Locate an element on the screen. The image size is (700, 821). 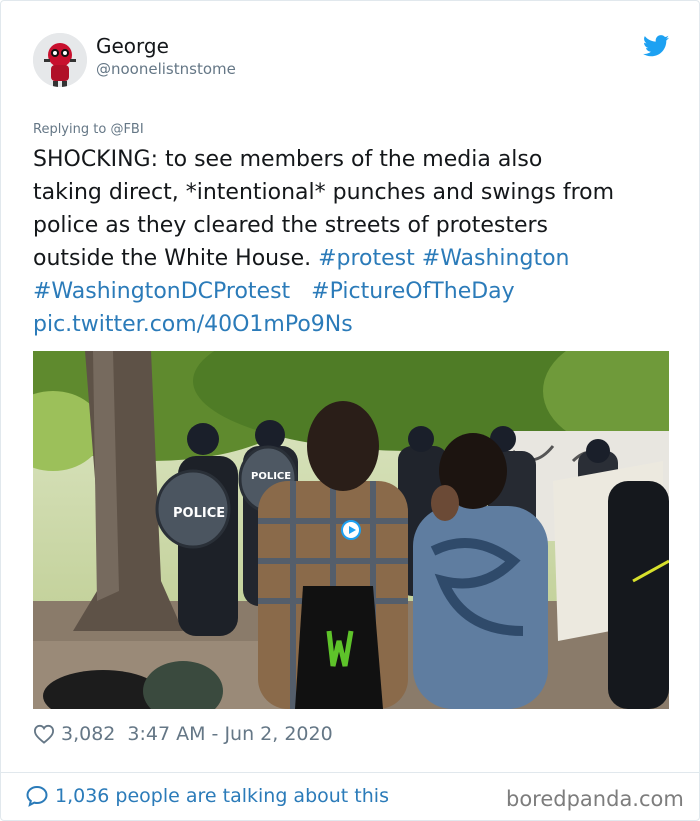
hashtag-washington: #Washington is located at coordinates (496, 258).